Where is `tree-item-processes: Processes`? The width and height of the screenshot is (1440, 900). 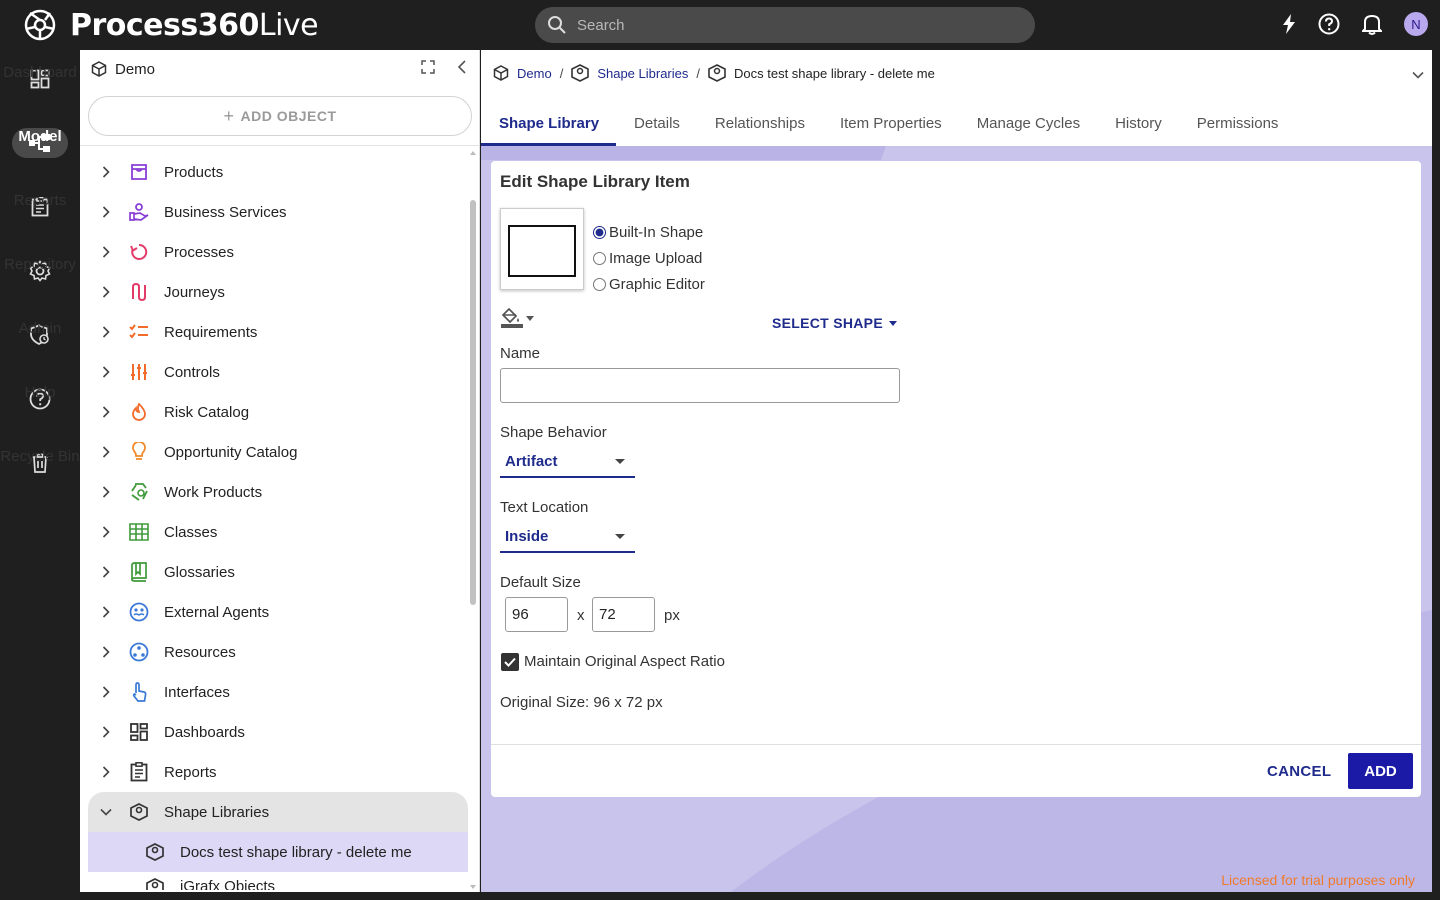
tree-item-processes: Processes is located at coordinates (278, 252).